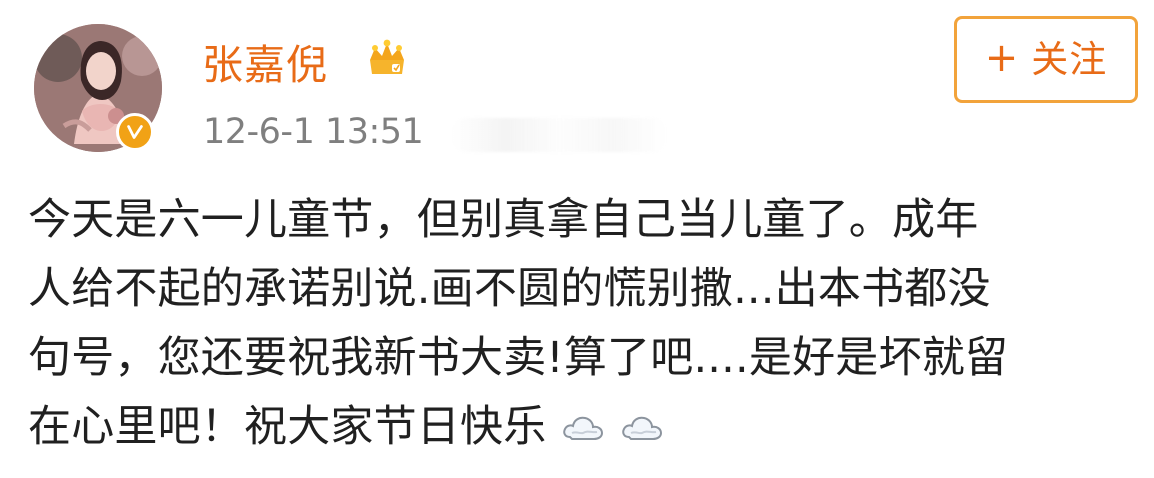  Describe the element at coordinates (559, 135) in the screenshot. I see `hidden-source-text` at that location.